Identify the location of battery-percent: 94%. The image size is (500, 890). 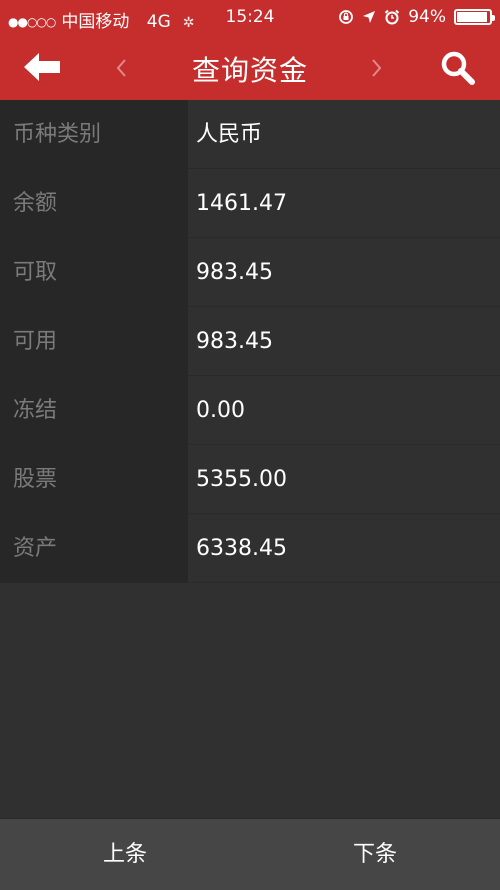
(427, 17).